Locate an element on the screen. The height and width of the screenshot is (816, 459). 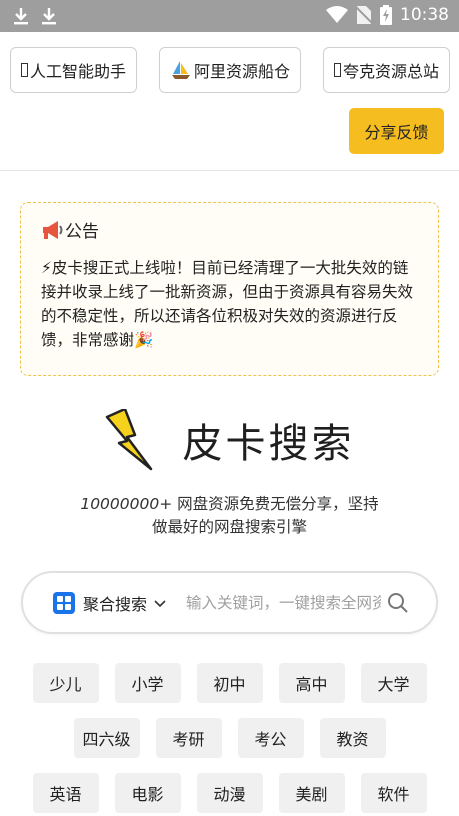
tag-row: 英语 电影 动漫 美剧 软件 is located at coordinates (229, 793).